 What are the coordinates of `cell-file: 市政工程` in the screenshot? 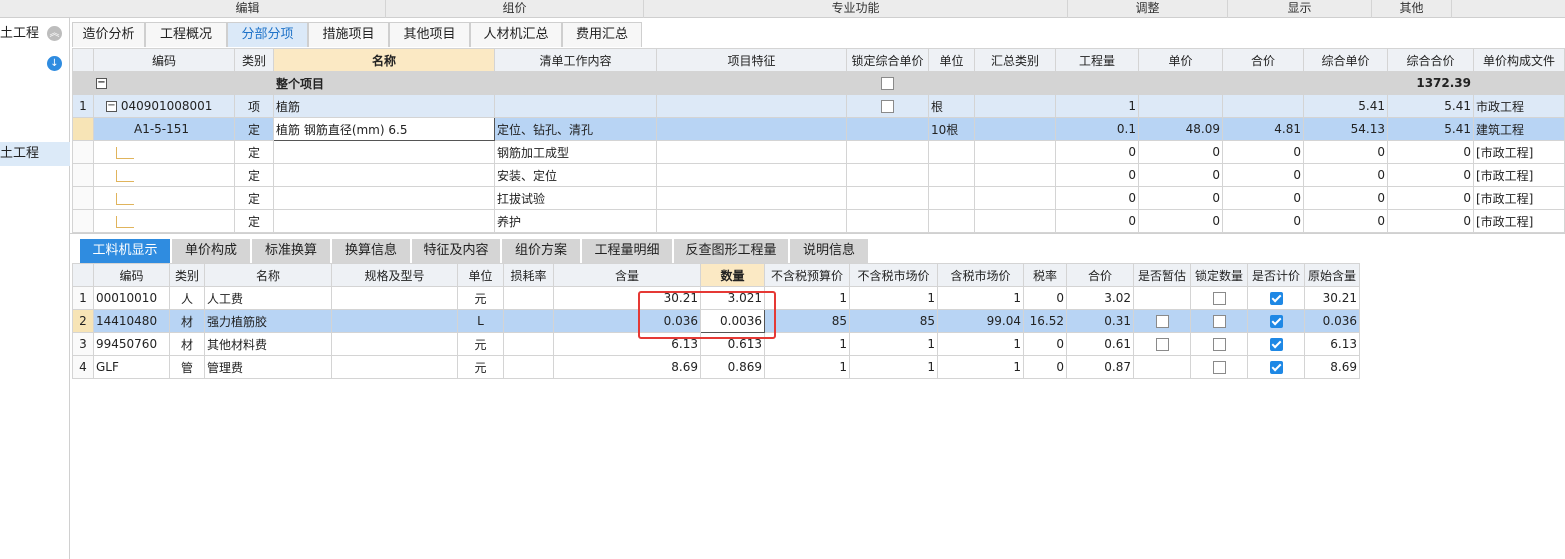 It's located at (1519, 106).